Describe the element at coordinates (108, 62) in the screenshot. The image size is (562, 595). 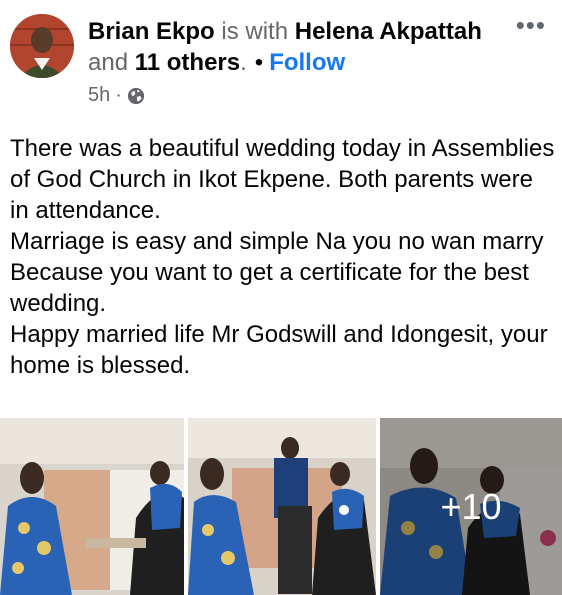
I see `and-text: and` at that location.